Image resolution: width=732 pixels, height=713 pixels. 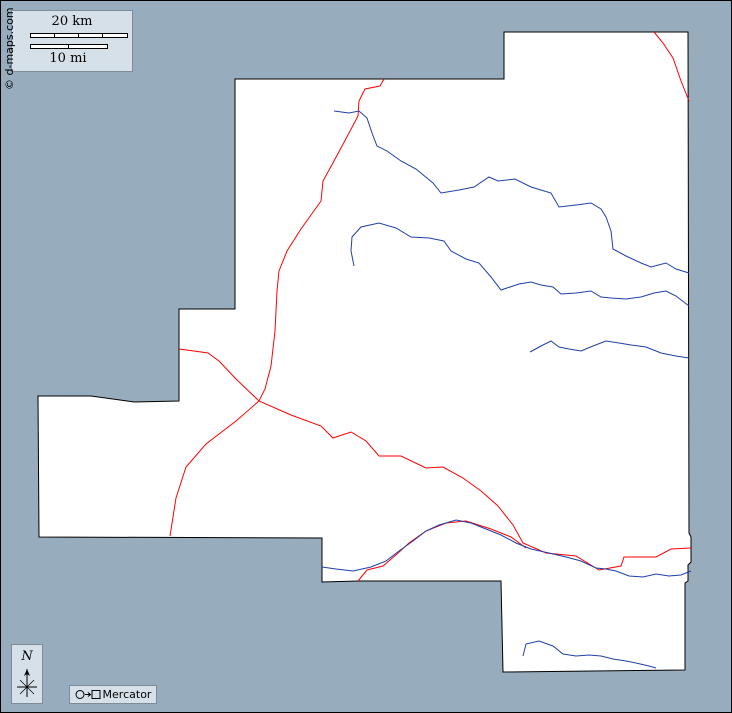 I want to click on credit-text: © d-maps.com, so click(x=9, y=48).